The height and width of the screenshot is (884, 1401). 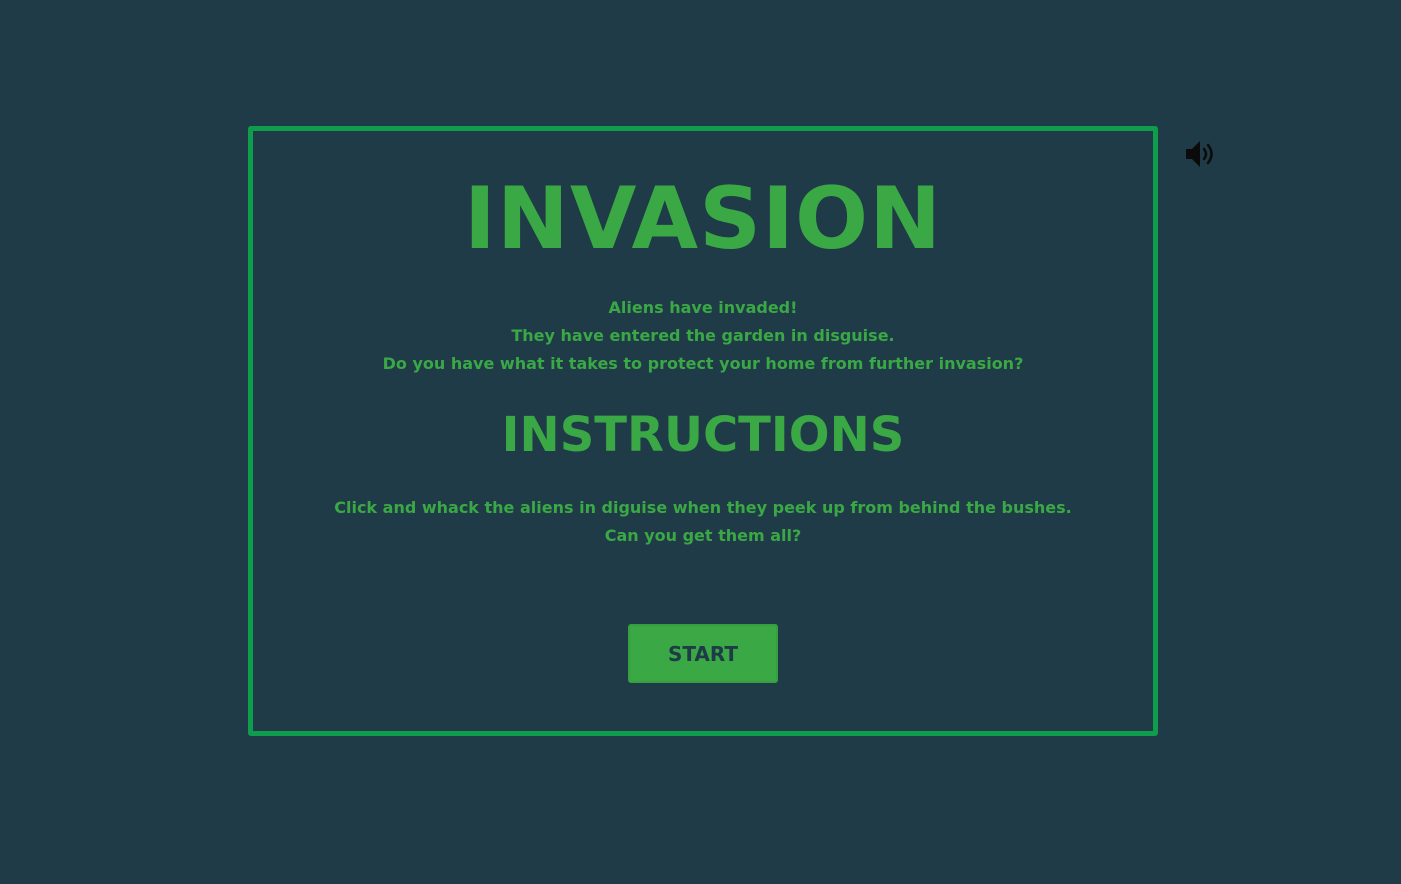 What do you see at coordinates (703, 307) in the screenshot?
I see `intro-line: Aliens have invaded!` at bounding box center [703, 307].